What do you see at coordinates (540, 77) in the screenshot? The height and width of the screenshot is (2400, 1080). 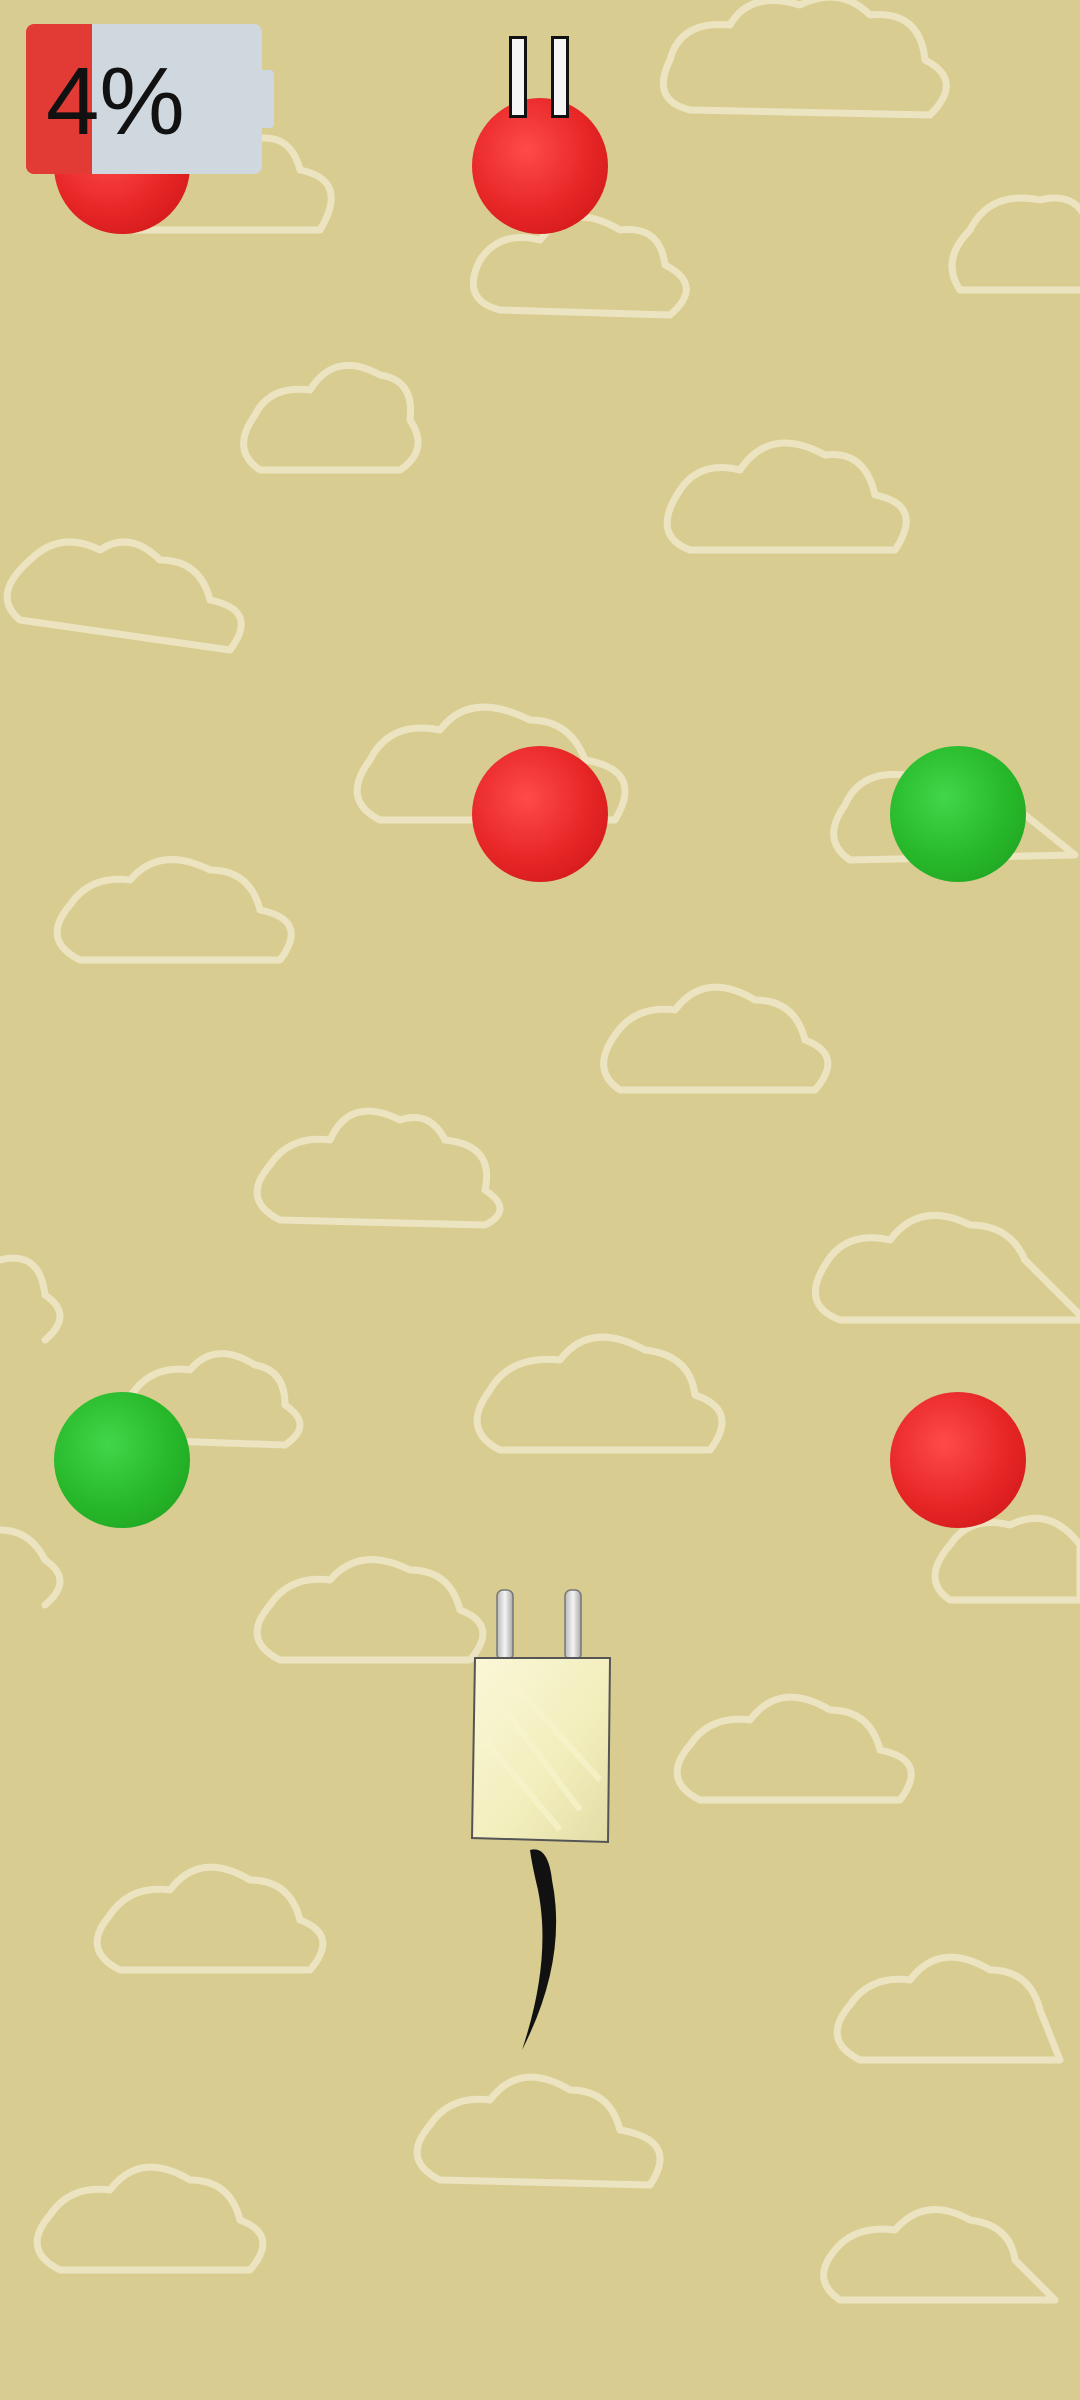 I see `pause-button` at bounding box center [540, 77].